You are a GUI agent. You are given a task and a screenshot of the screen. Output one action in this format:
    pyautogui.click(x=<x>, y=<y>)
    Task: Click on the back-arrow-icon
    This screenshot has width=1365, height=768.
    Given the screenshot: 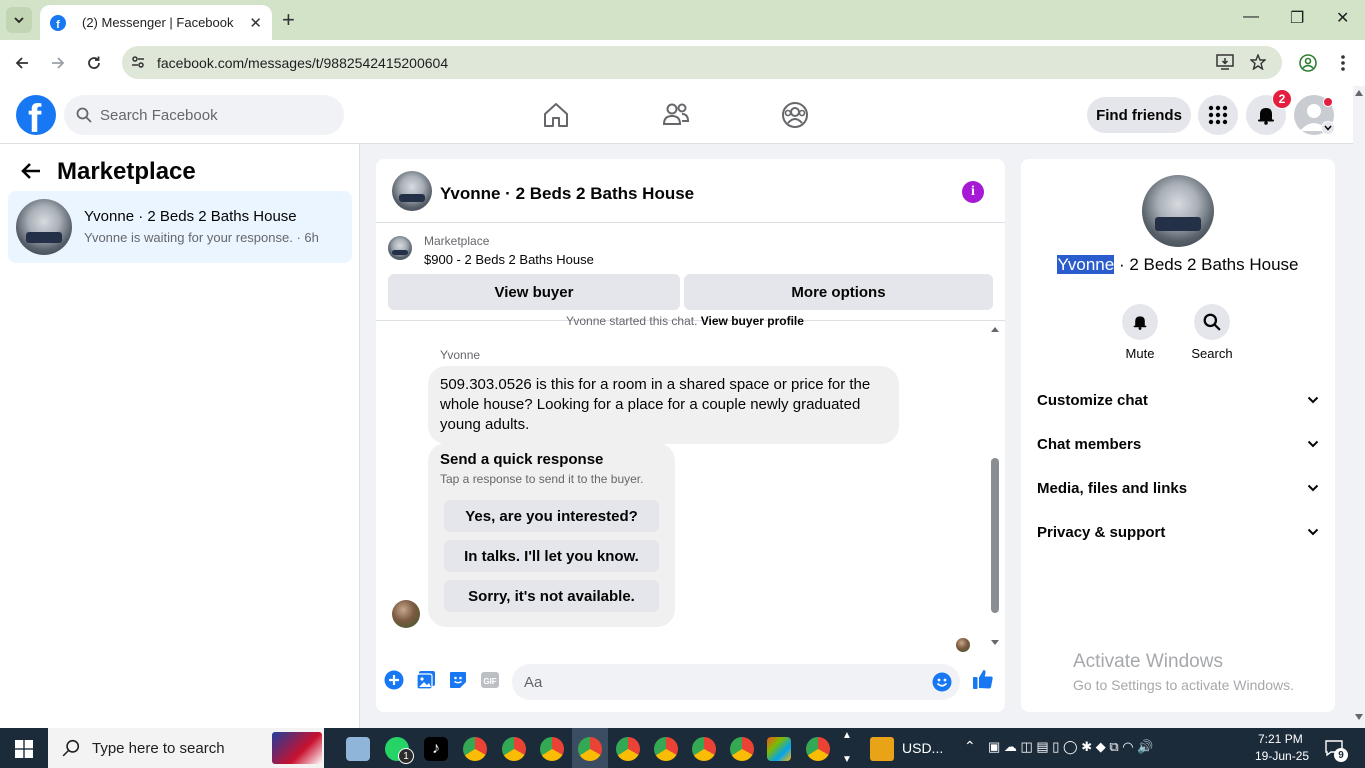 What is the action you would take?
    pyautogui.click(x=31, y=171)
    